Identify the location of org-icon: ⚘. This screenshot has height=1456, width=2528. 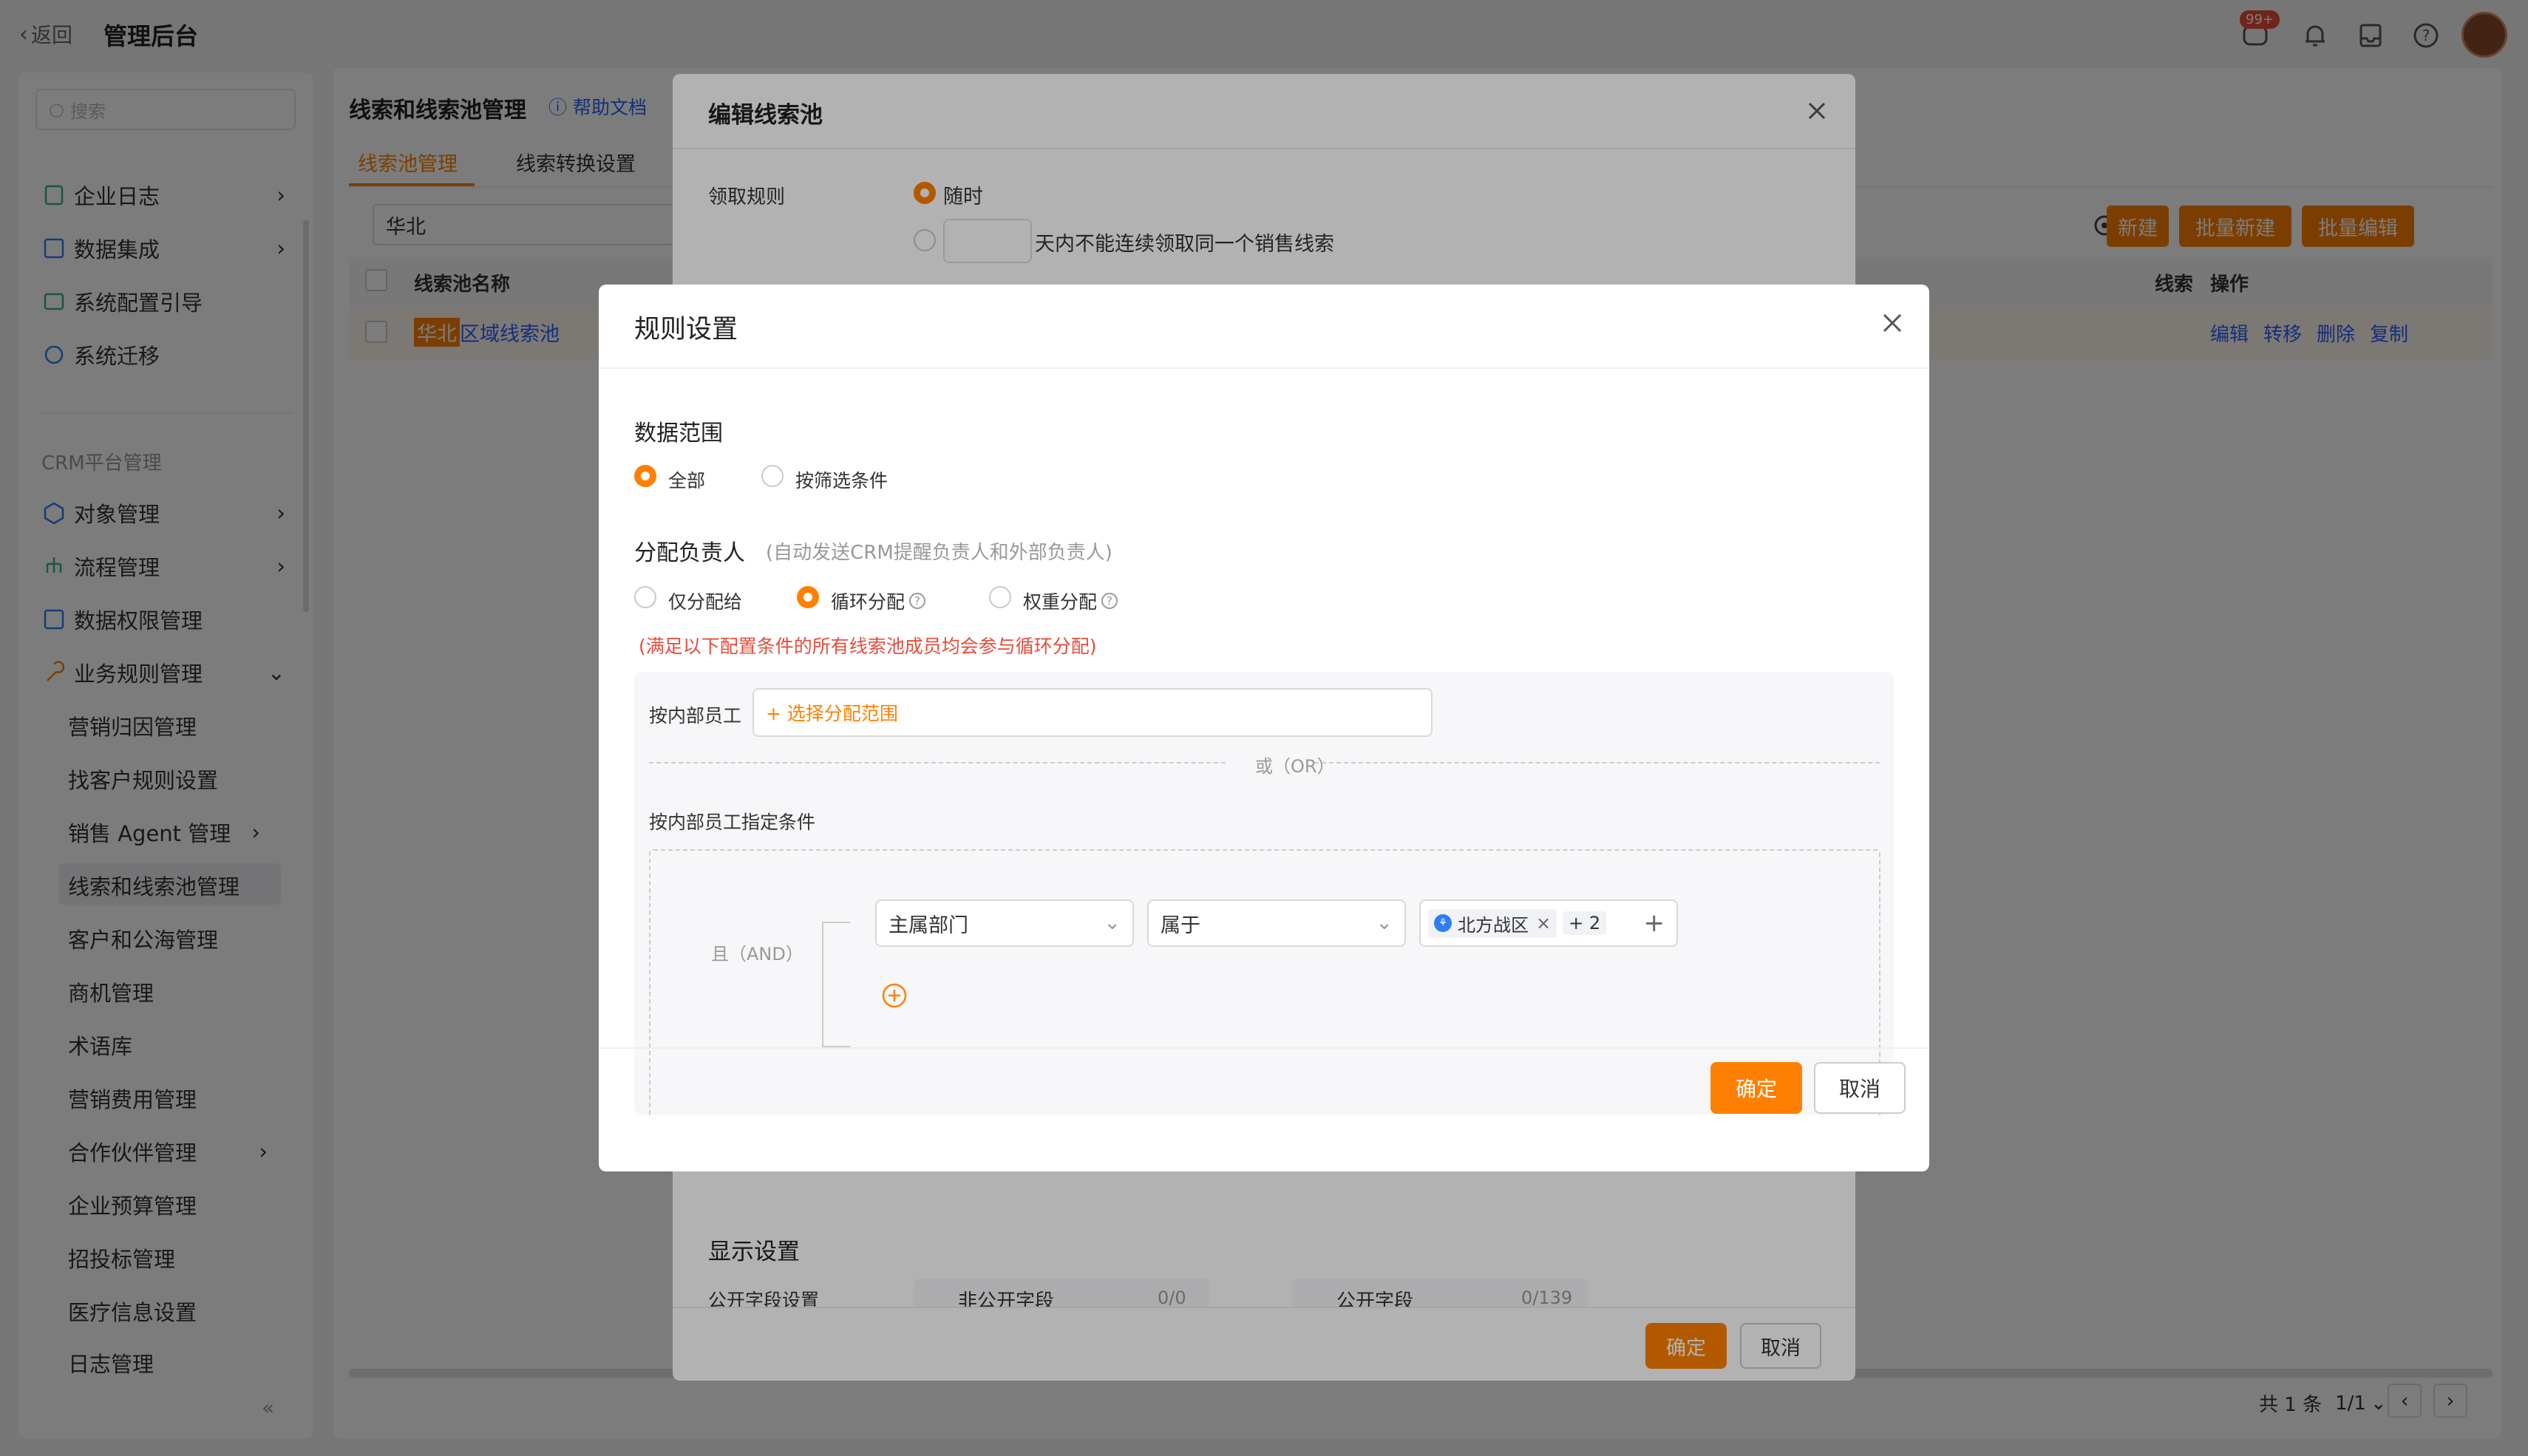
(1443, 923).